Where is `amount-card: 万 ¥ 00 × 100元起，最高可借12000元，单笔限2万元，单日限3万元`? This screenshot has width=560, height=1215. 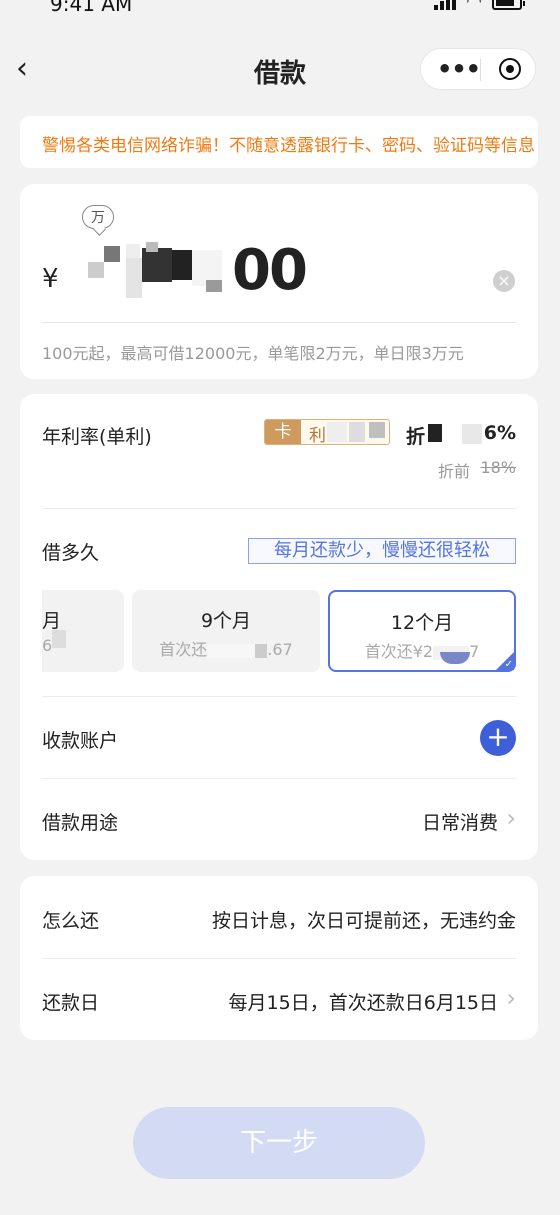
amount-card: 万 ¥ 00 × 100元起，最高可借12000元，单笔限2万元，单日限3万元 is located at coordinates (279, 281).